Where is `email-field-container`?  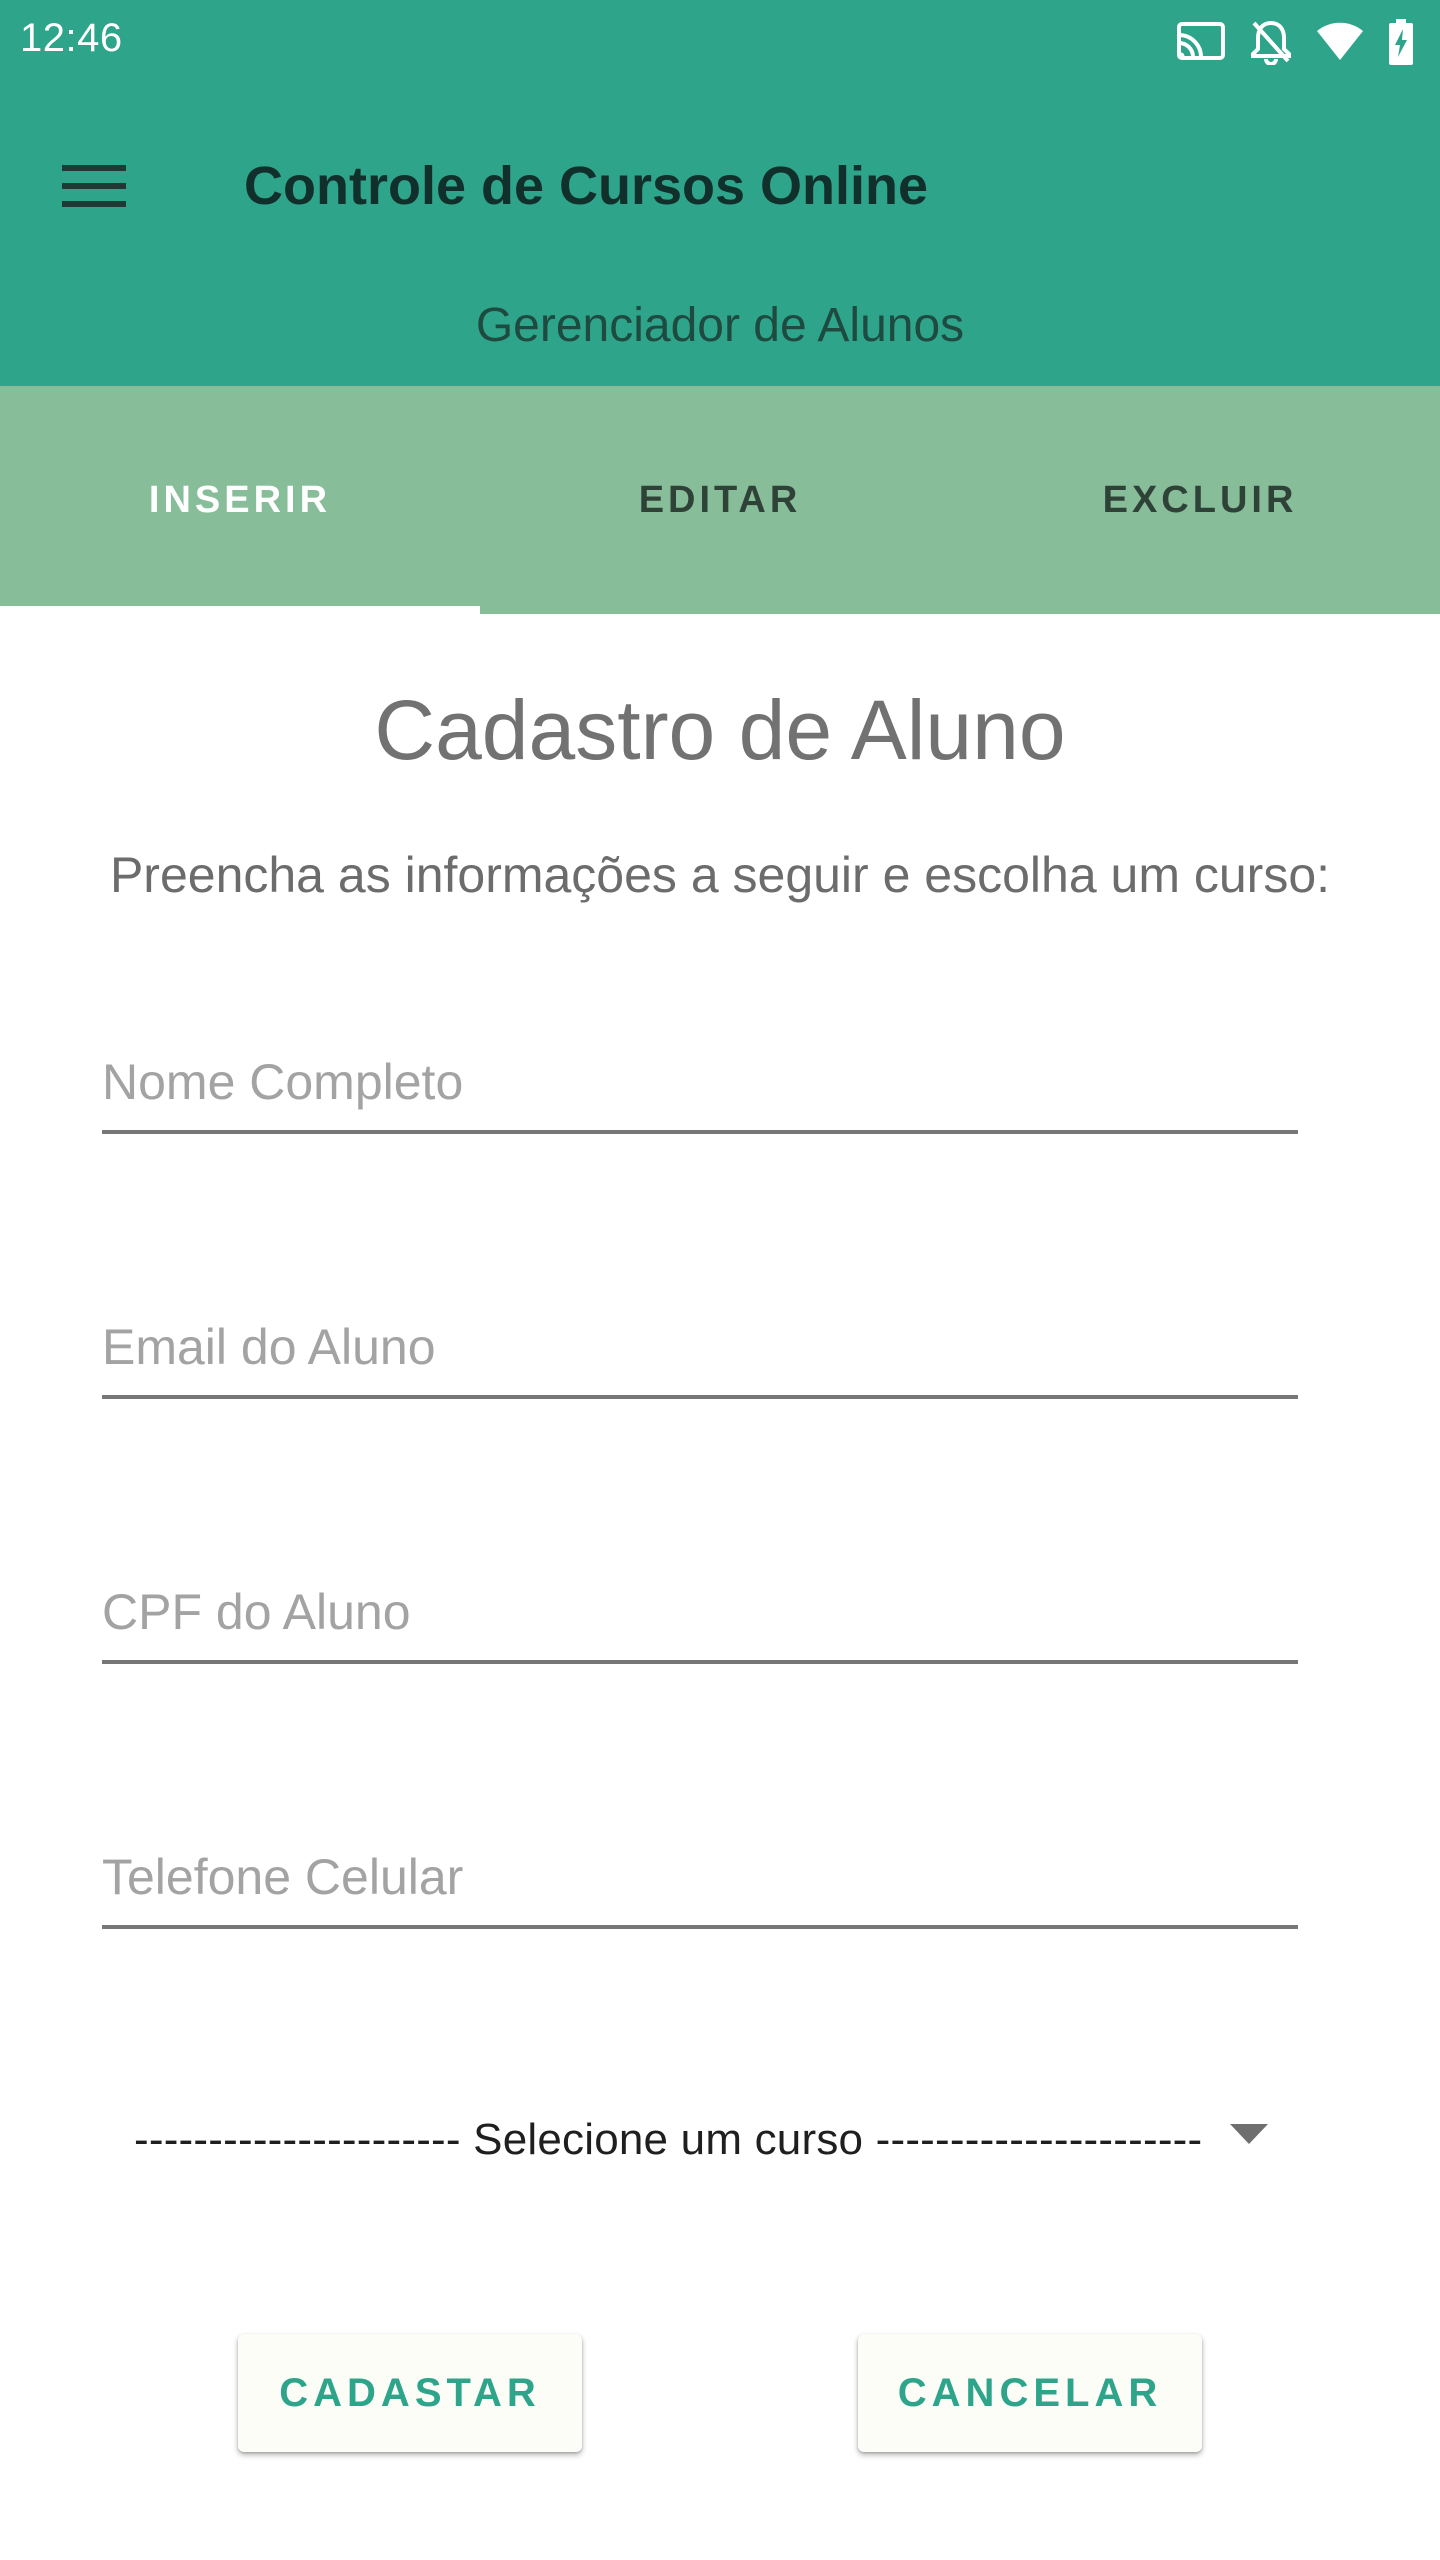
email-field-container is located at coordinates (700, 1344).